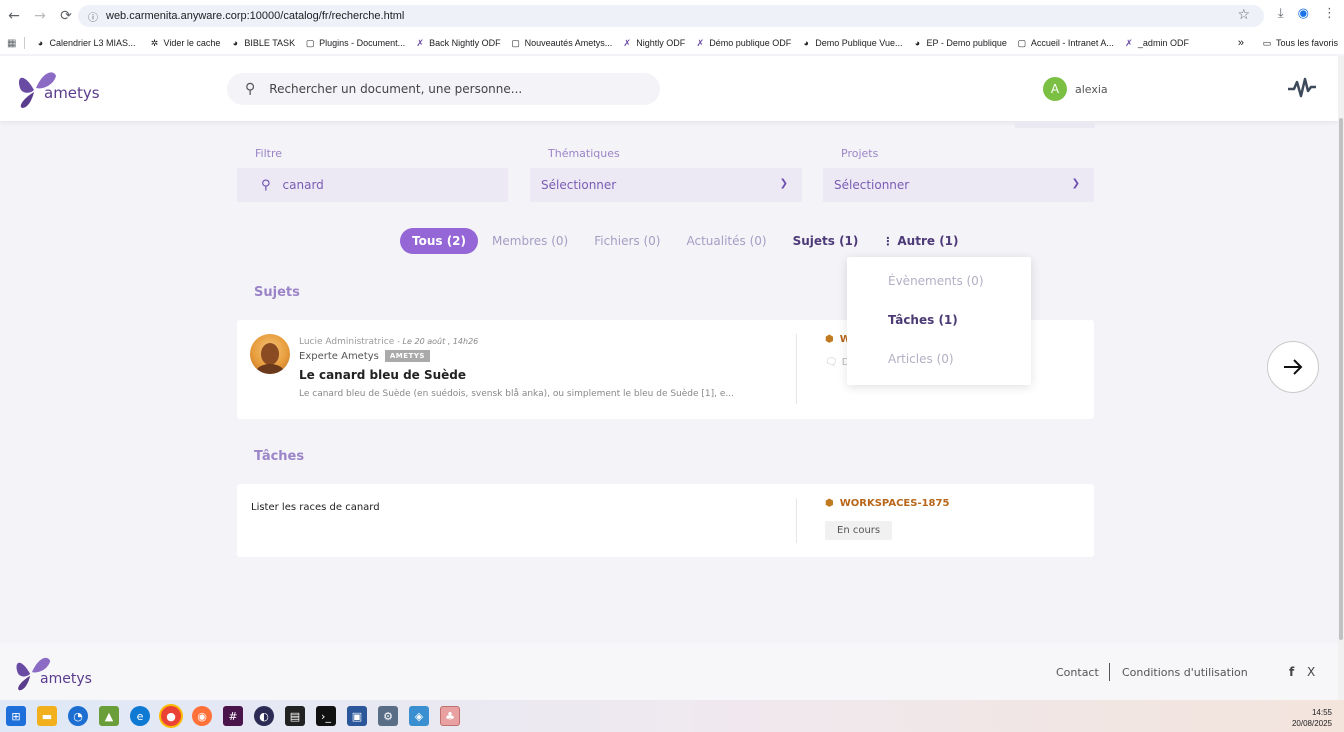  Describe the element at coordinates (457, 43) in the screenshot. I see `bookmark-item: ✗ Back Nightly ODF` at that location.